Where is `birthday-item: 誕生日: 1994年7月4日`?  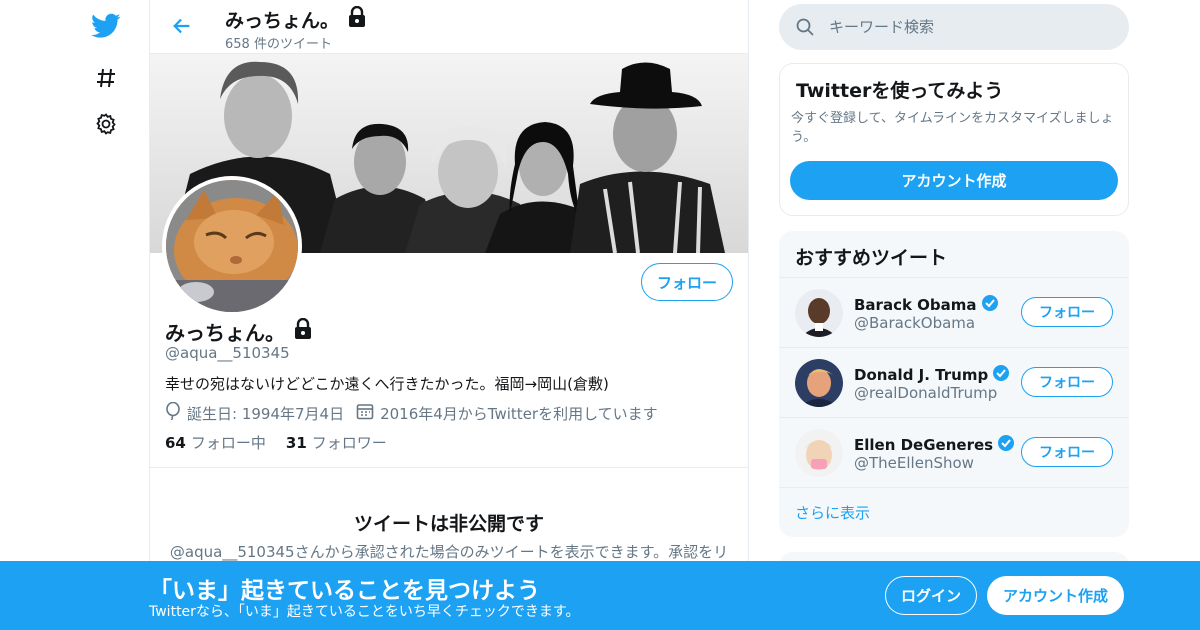
birthday-item: 誕生日: 1994年7月4日 is located at coordinates (255, 412).